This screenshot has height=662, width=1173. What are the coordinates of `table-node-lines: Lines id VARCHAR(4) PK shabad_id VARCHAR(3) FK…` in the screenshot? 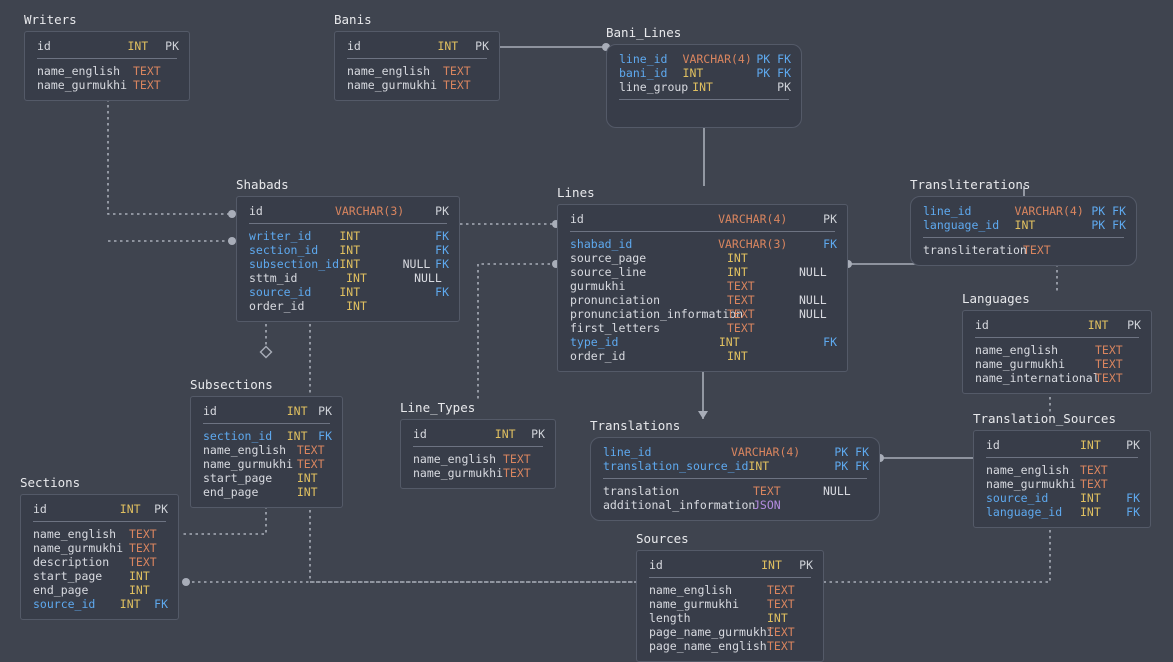 It's located at (702, 279).